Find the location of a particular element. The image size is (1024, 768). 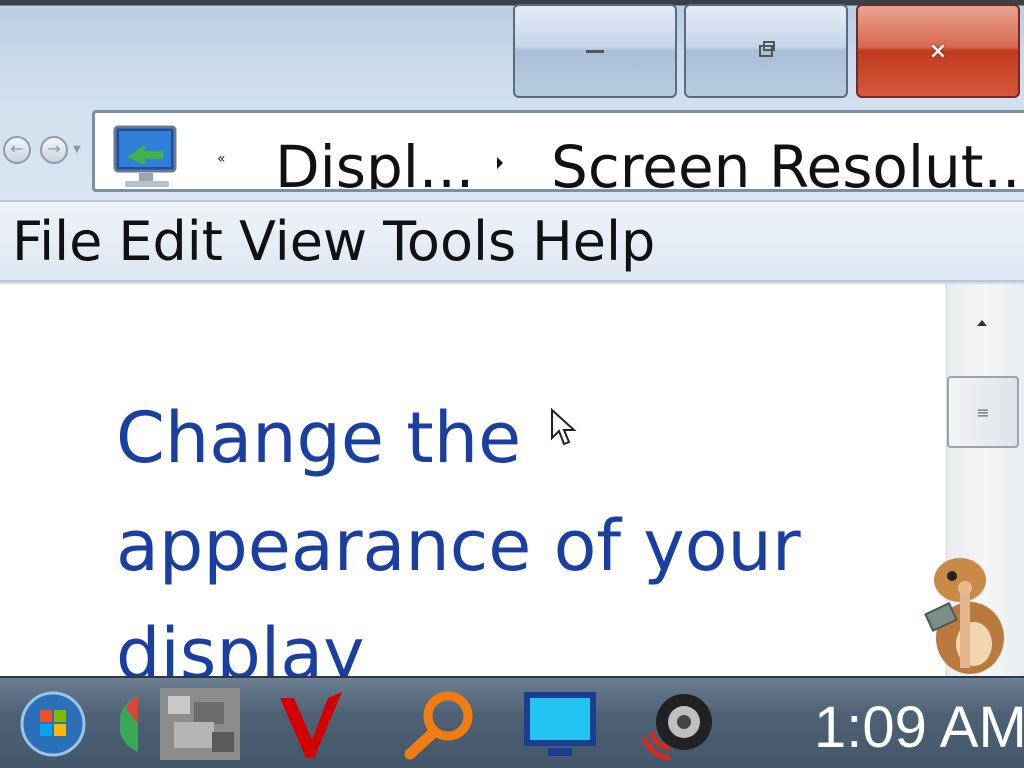

menu-bar: File Edit View Tools Help is located at coordinates (512, 241).